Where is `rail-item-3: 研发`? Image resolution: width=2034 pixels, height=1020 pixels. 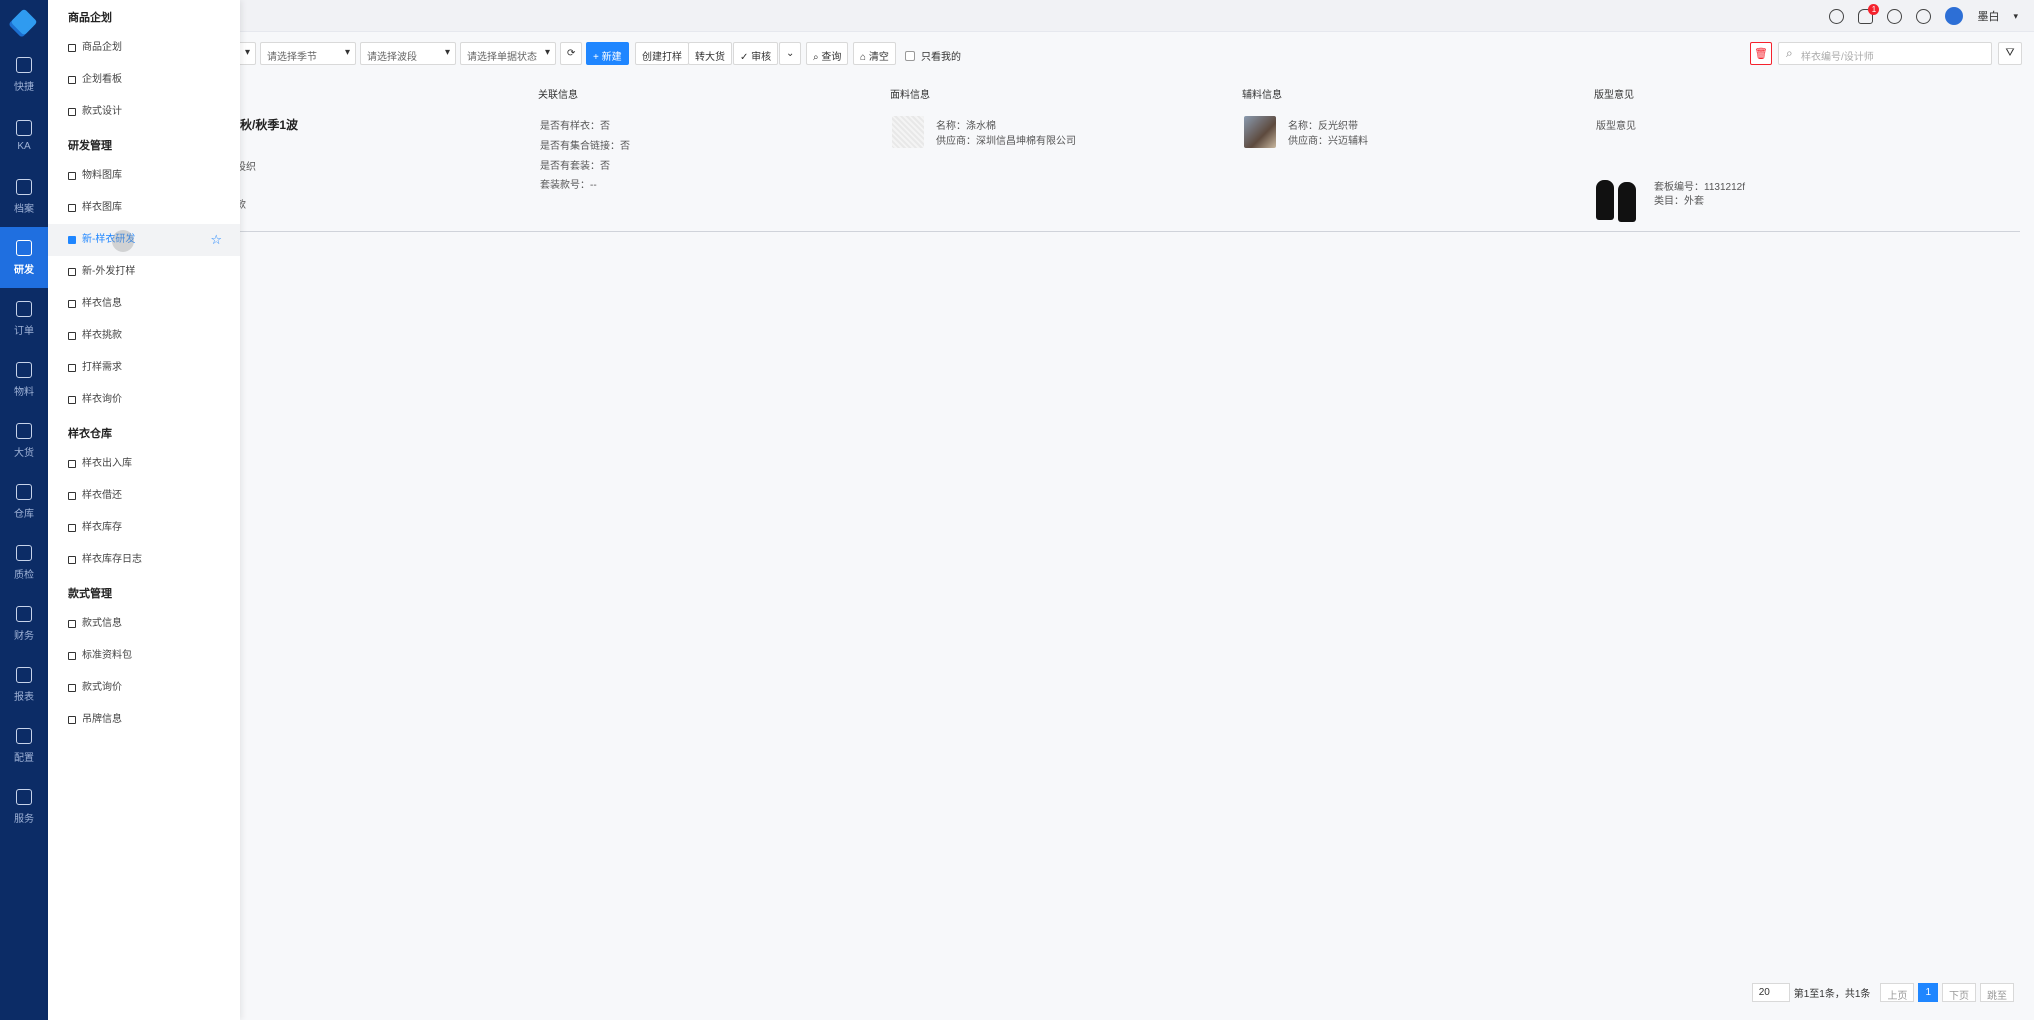
rail-item-3: 研发 is located at coordinates (24, 257).